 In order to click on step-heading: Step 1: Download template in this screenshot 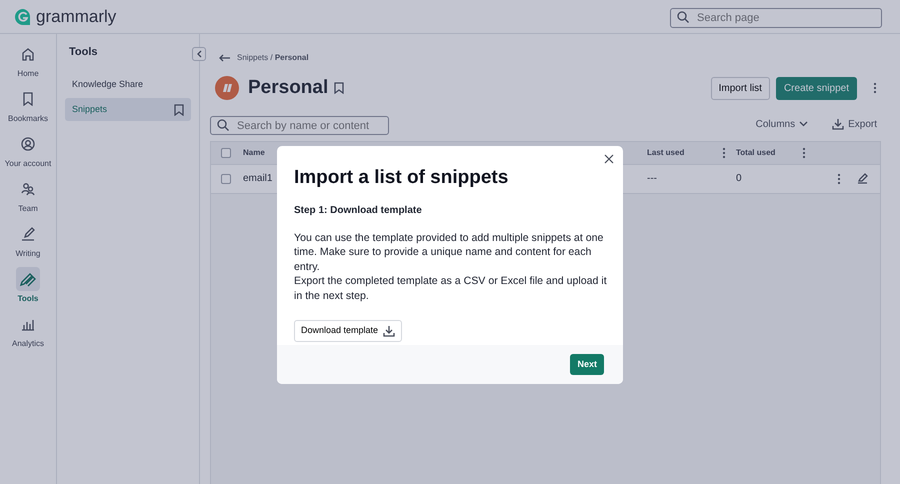, I will do `click(358, 211)`.